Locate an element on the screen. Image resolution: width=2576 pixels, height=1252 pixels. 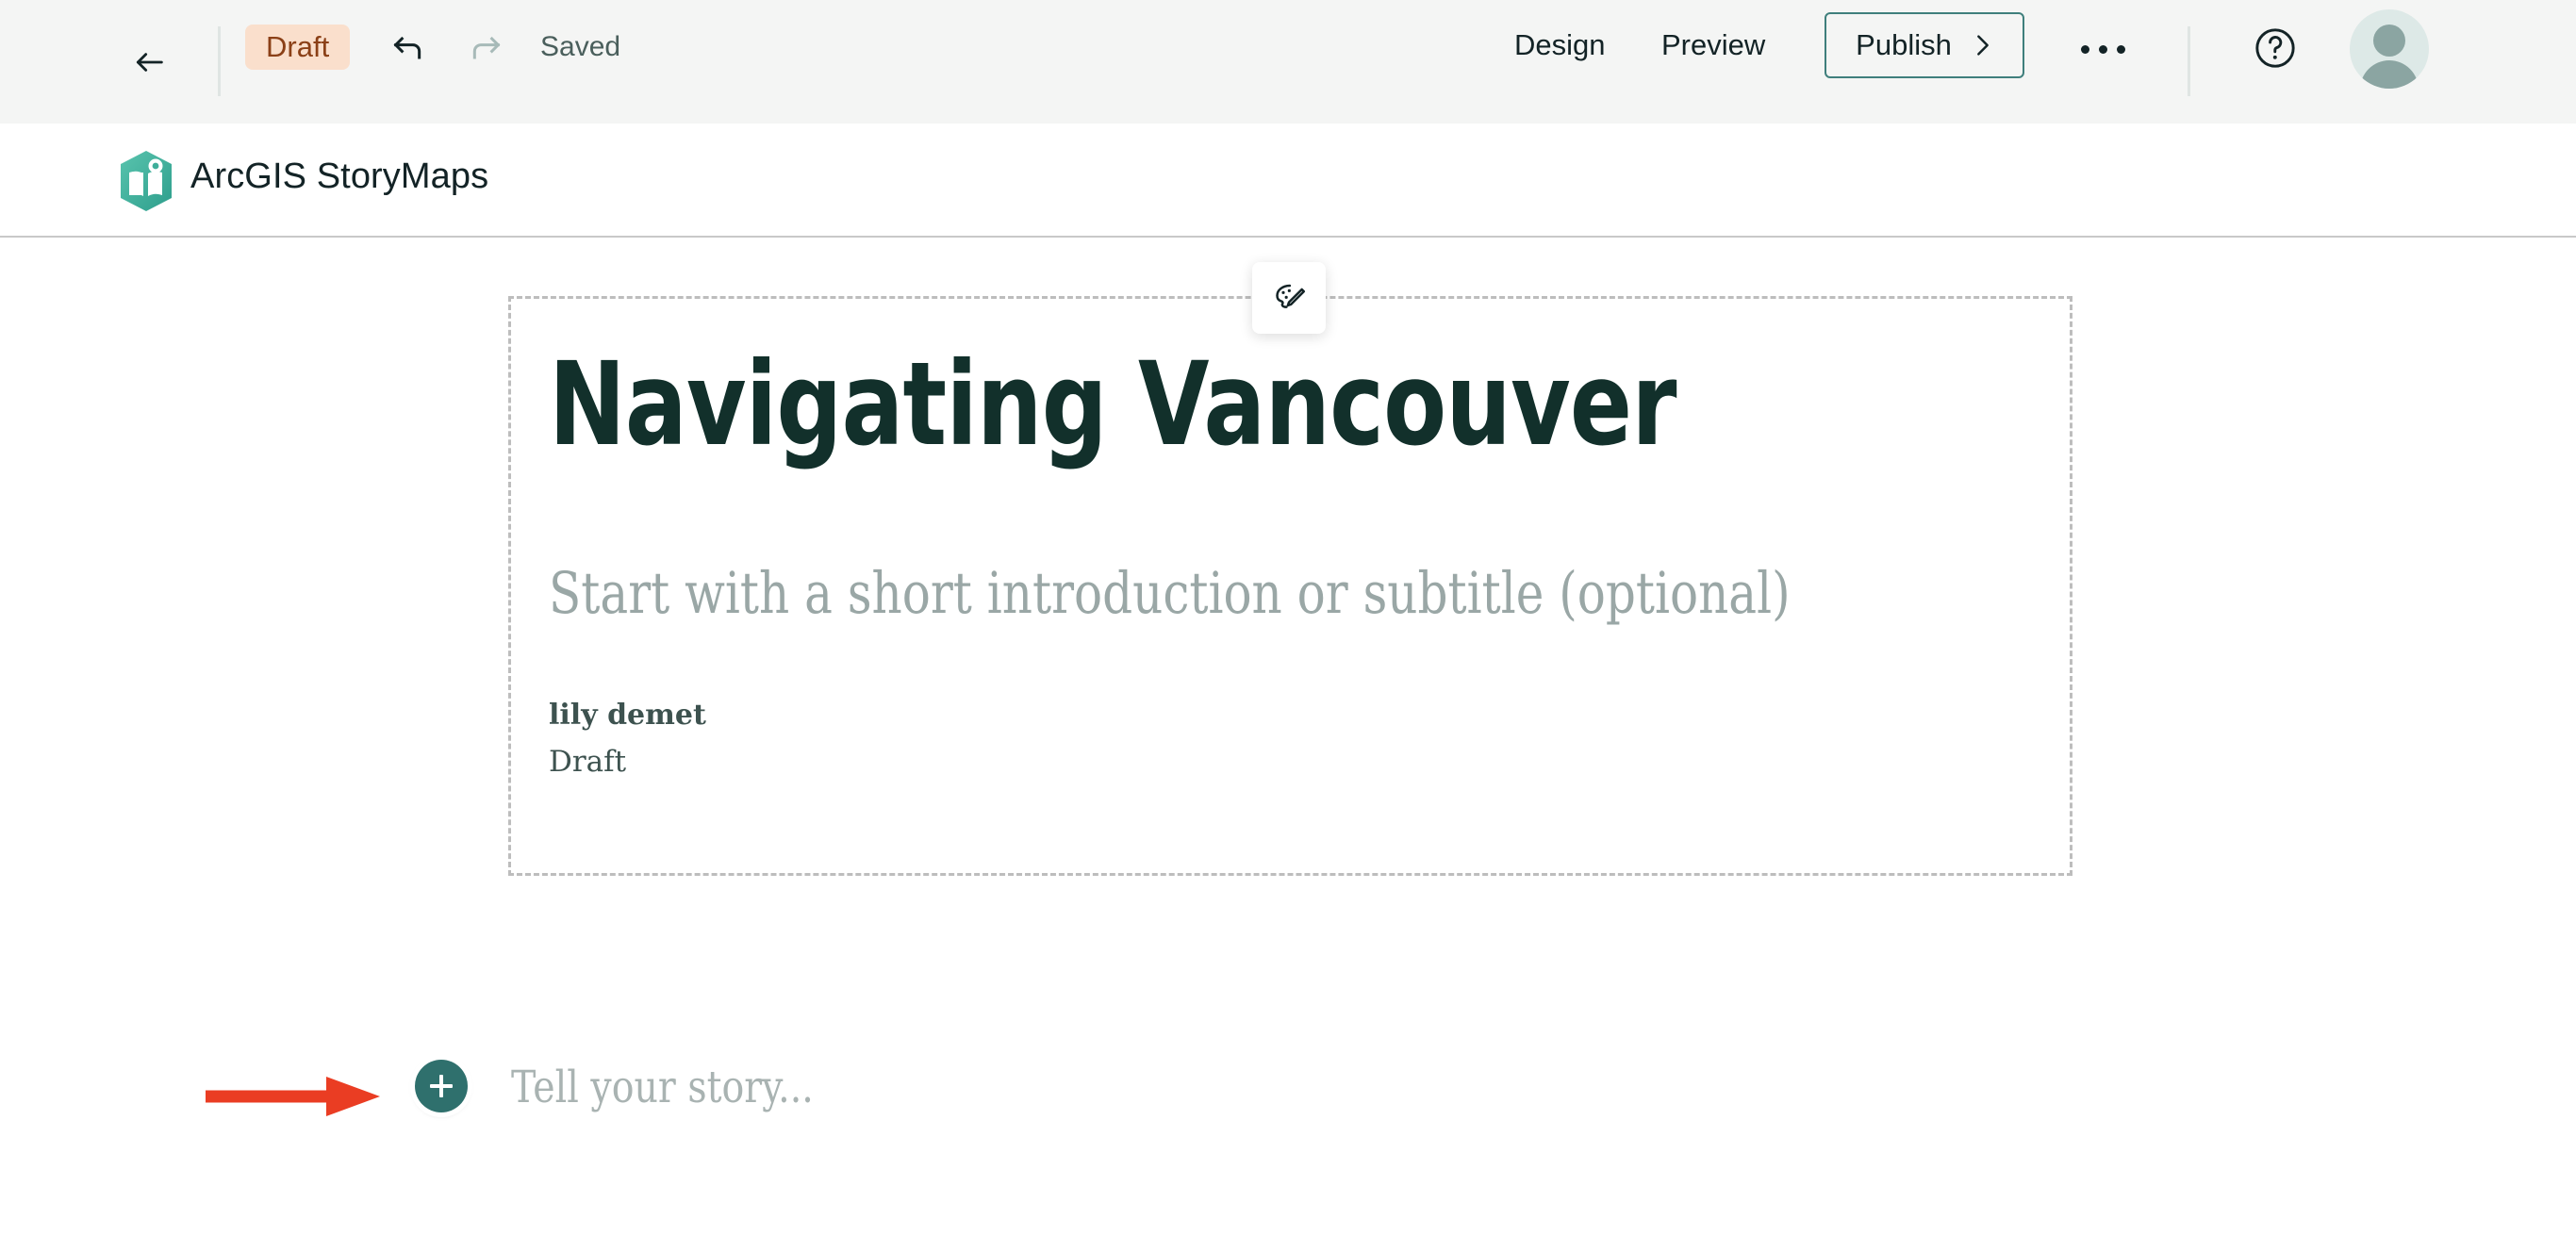
status-badge: Draft is located at coordinates (298, 47).